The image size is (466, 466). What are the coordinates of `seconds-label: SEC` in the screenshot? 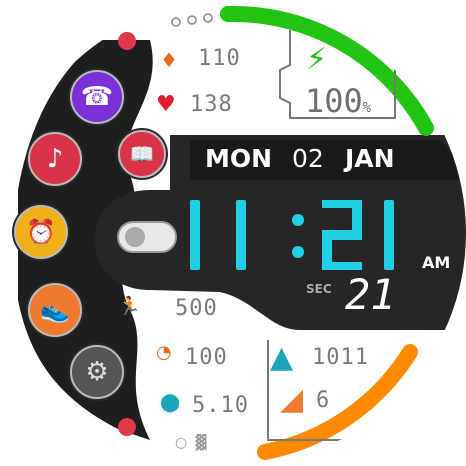 It's located at (319, 289).